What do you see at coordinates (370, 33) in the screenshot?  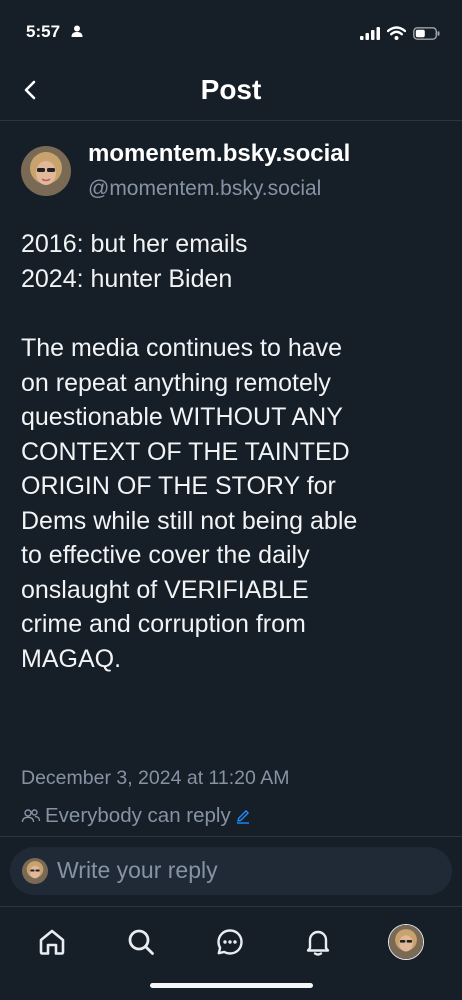 I see `cellular-signal-icon` at bounding box center [370, 33].